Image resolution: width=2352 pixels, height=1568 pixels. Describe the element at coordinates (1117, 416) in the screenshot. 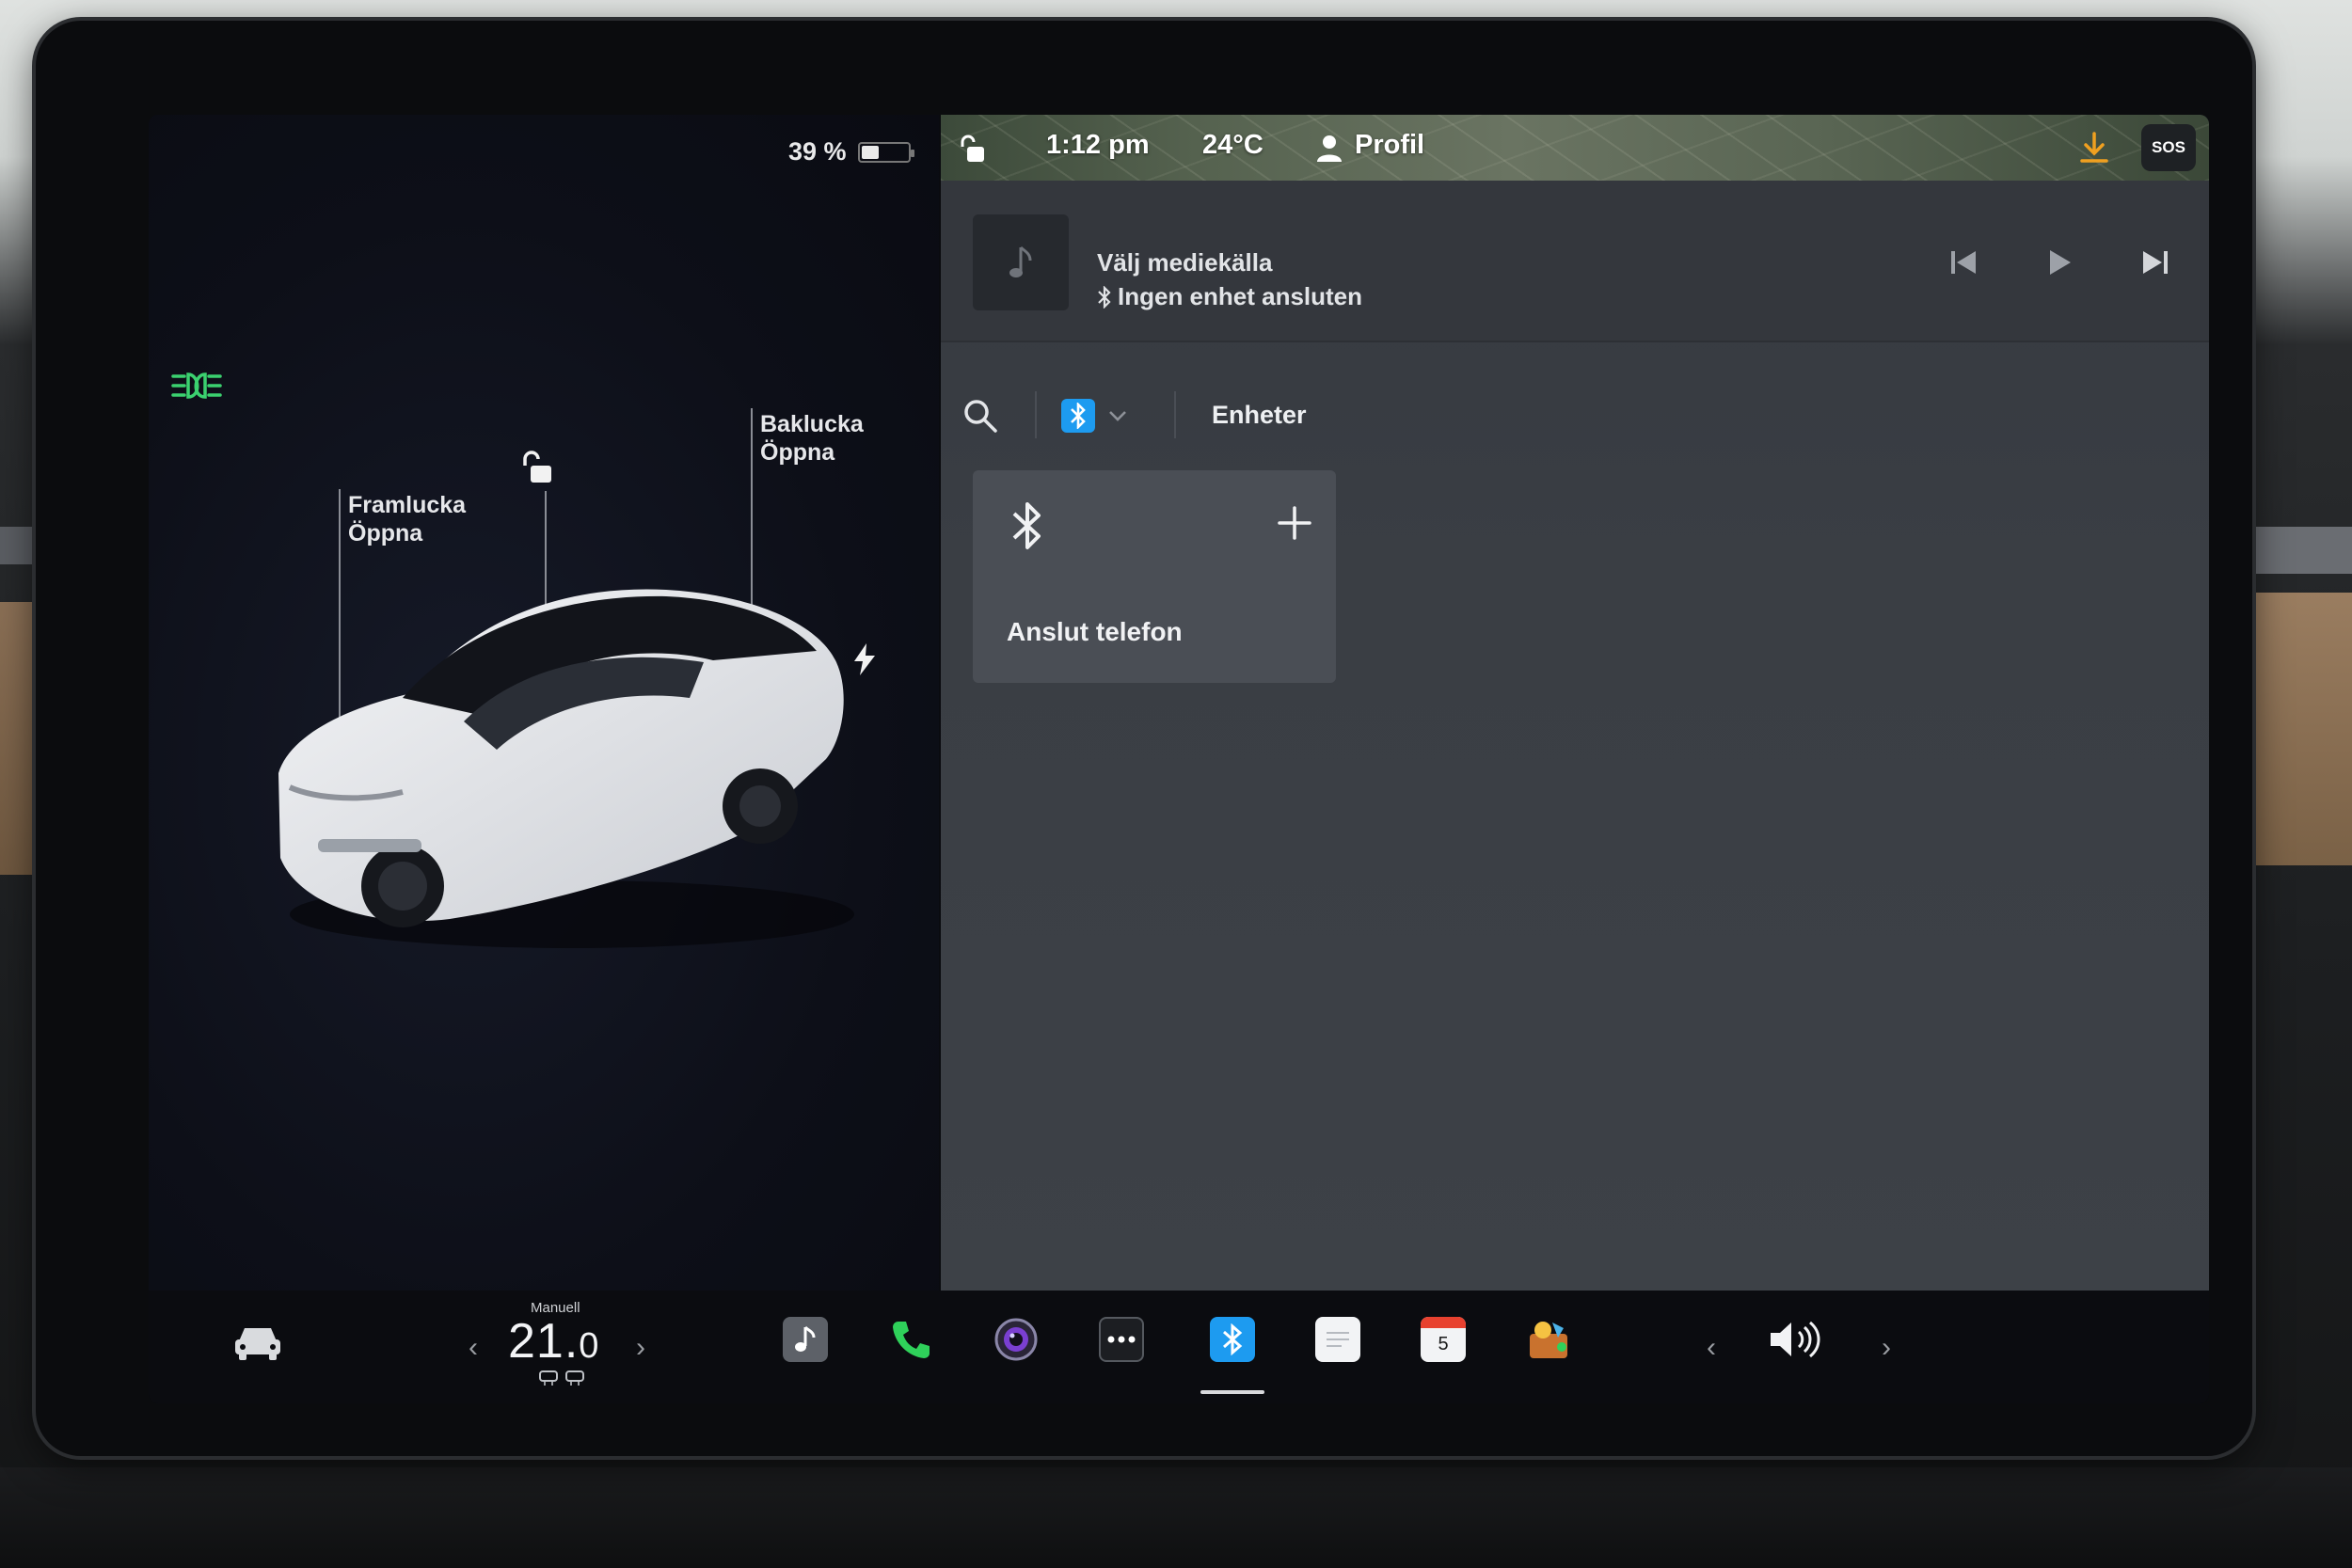

I see `chevron-down-icon` at that location.